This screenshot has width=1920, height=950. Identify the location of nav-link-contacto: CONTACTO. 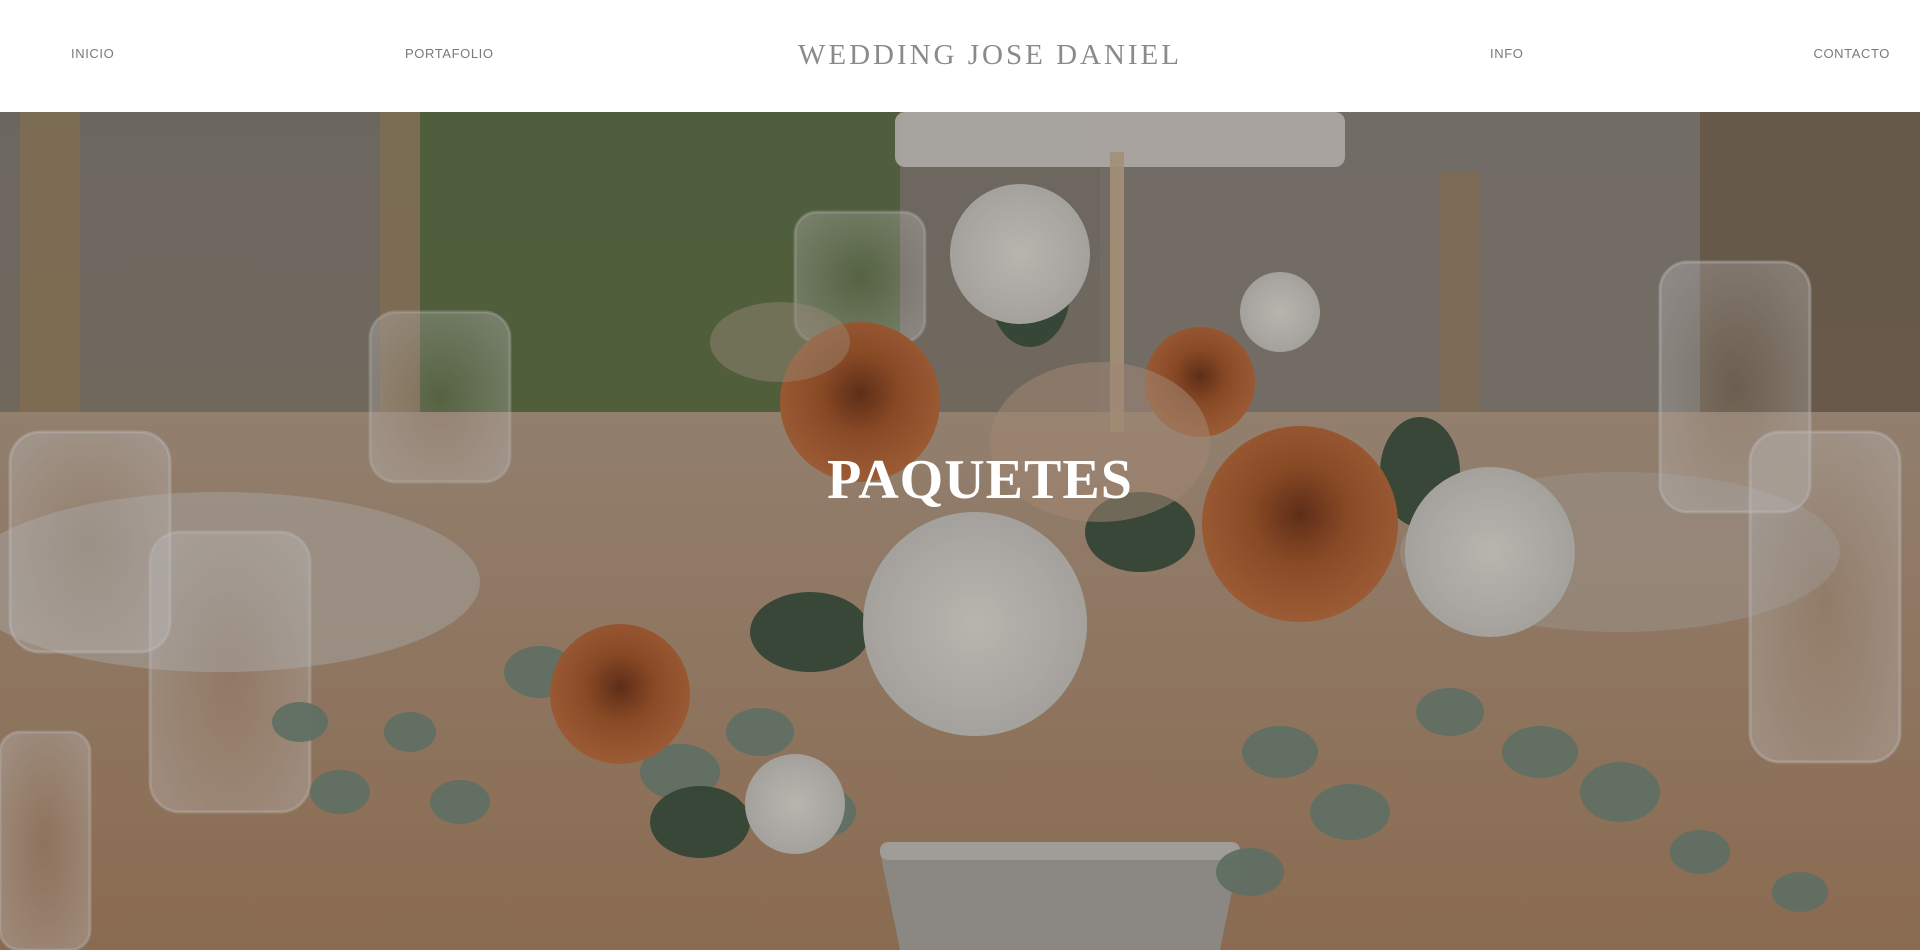
(1851, 54).